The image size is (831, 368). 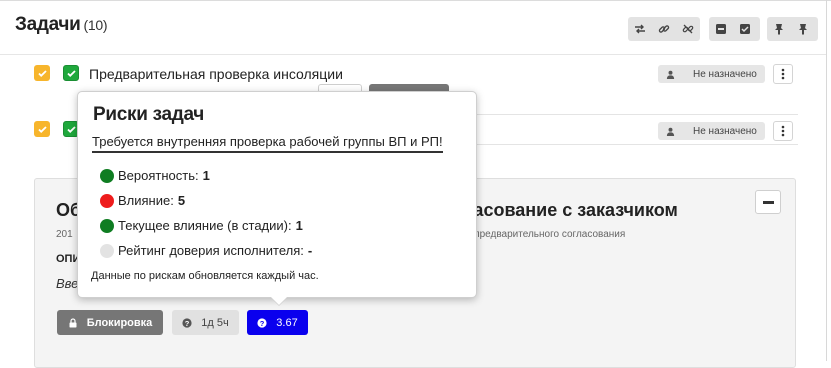 I want to click on lock-icon, so click(x=73, y=322).